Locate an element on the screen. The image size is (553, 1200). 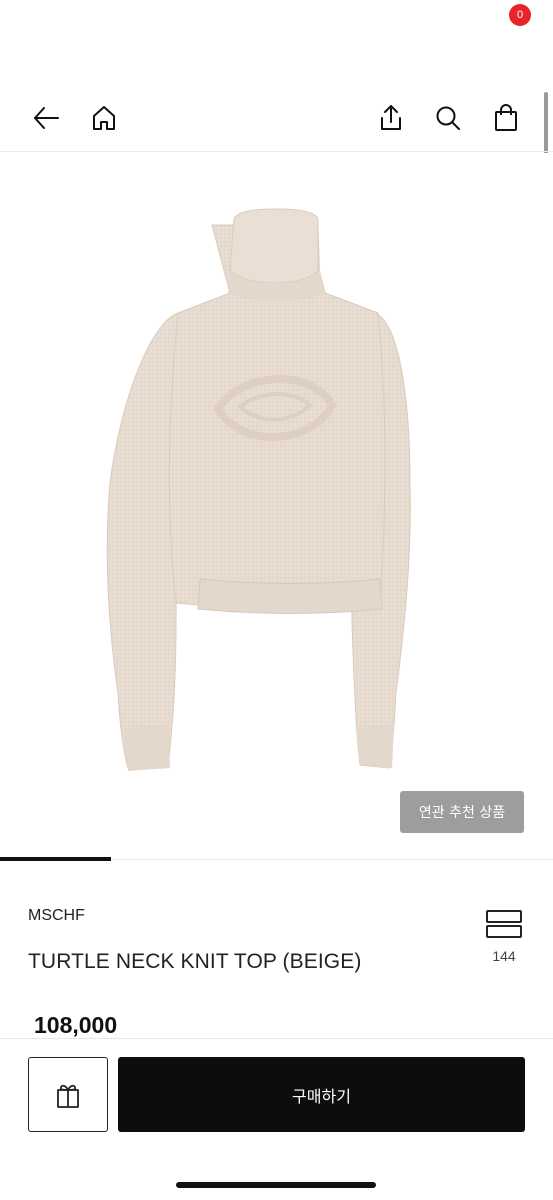
gallery-progress-indicator is located at coordinates (55, 859).